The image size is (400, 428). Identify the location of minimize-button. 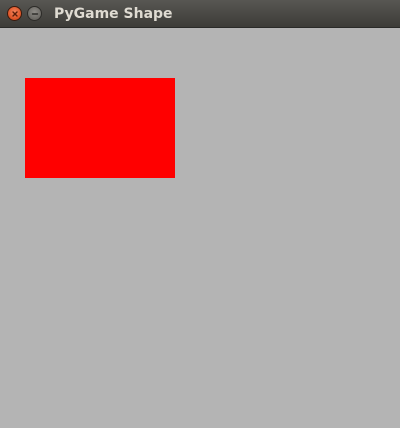
(34, 13).